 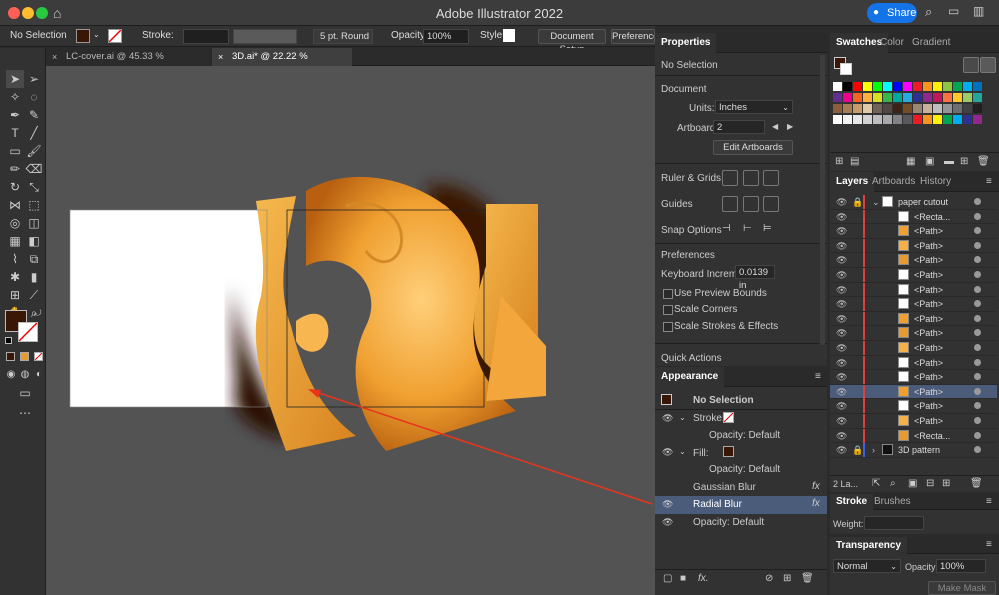 What do you see at coordinates (892, 13) in the screenshot?
I see `share-button: ● Share` at bounding box center [892, 13].